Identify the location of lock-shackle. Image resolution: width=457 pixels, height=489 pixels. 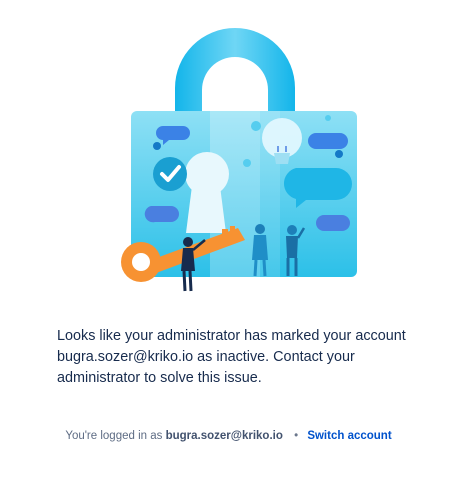
(235, 70).